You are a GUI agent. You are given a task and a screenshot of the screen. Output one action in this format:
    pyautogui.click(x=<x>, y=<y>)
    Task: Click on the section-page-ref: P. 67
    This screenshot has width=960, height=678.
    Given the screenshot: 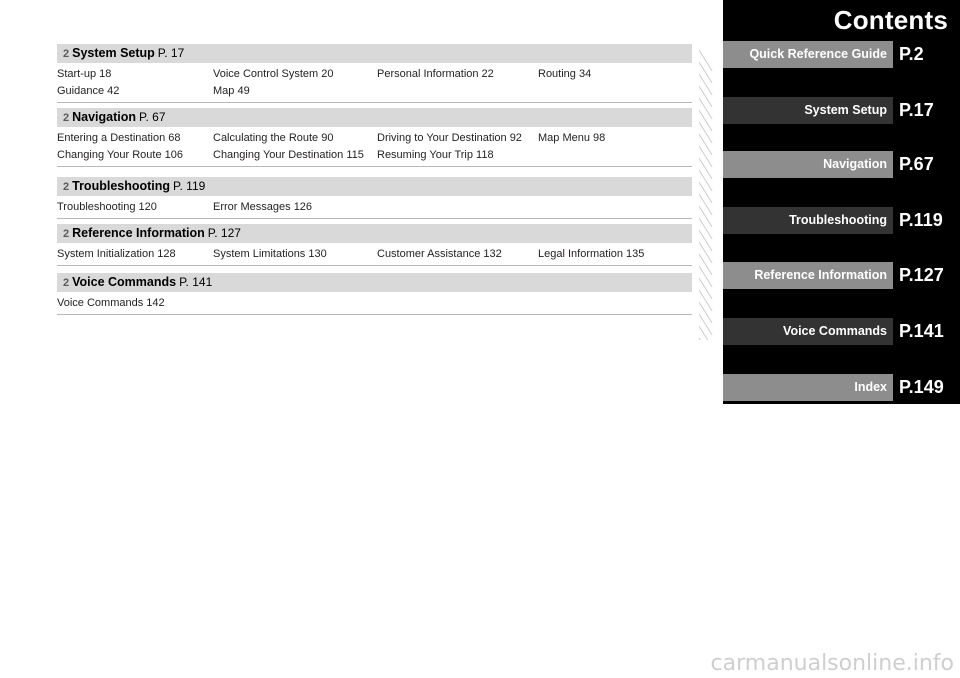 What is the action you would take?
    pyautogui.click(x=152, y=117)
    